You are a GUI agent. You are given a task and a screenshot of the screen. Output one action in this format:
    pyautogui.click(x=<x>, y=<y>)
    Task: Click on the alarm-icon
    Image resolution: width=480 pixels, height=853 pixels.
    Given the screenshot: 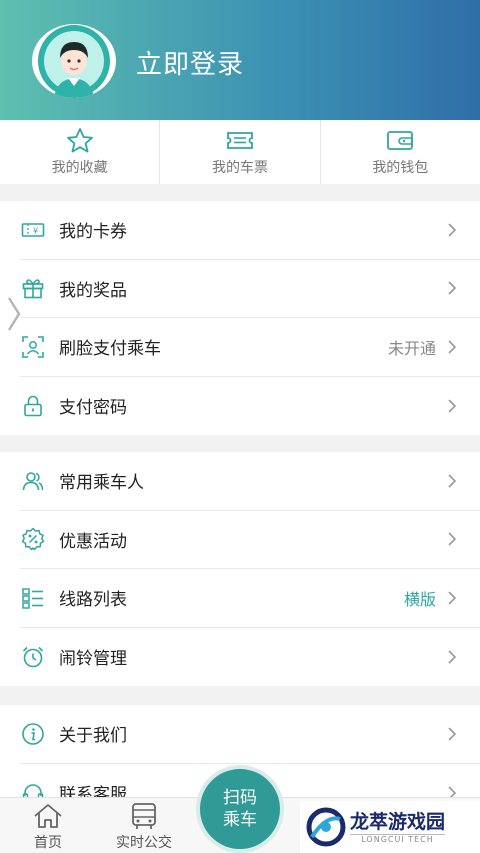 What is the action you would take?
    pyautogui.click(x=33, y=657)
    